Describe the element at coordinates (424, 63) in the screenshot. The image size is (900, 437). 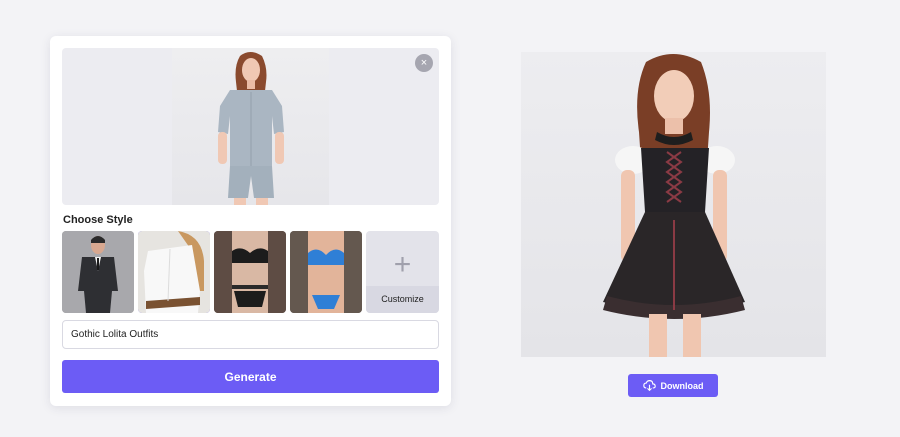
I see `close-icon: ×` at that location.